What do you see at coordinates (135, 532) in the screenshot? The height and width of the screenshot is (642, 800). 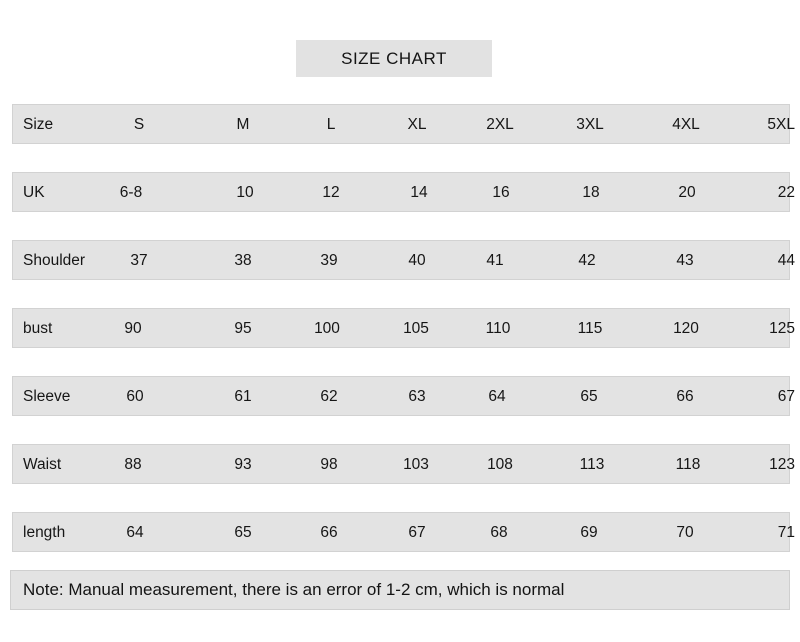 I see `cell-length-s: 64` at bounding box center [135, 532].